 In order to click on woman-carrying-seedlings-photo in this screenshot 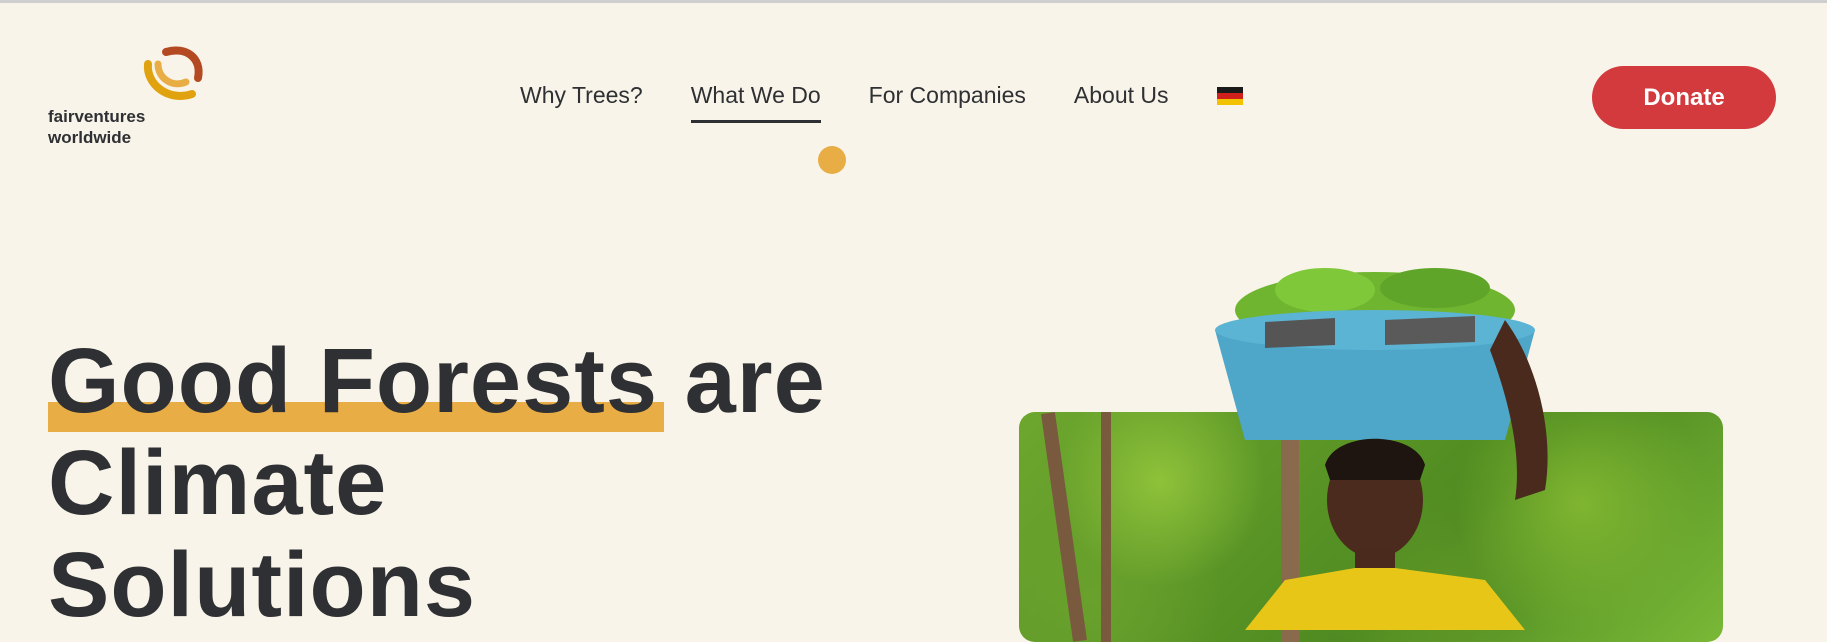, I will do `click(1381, 449)`.